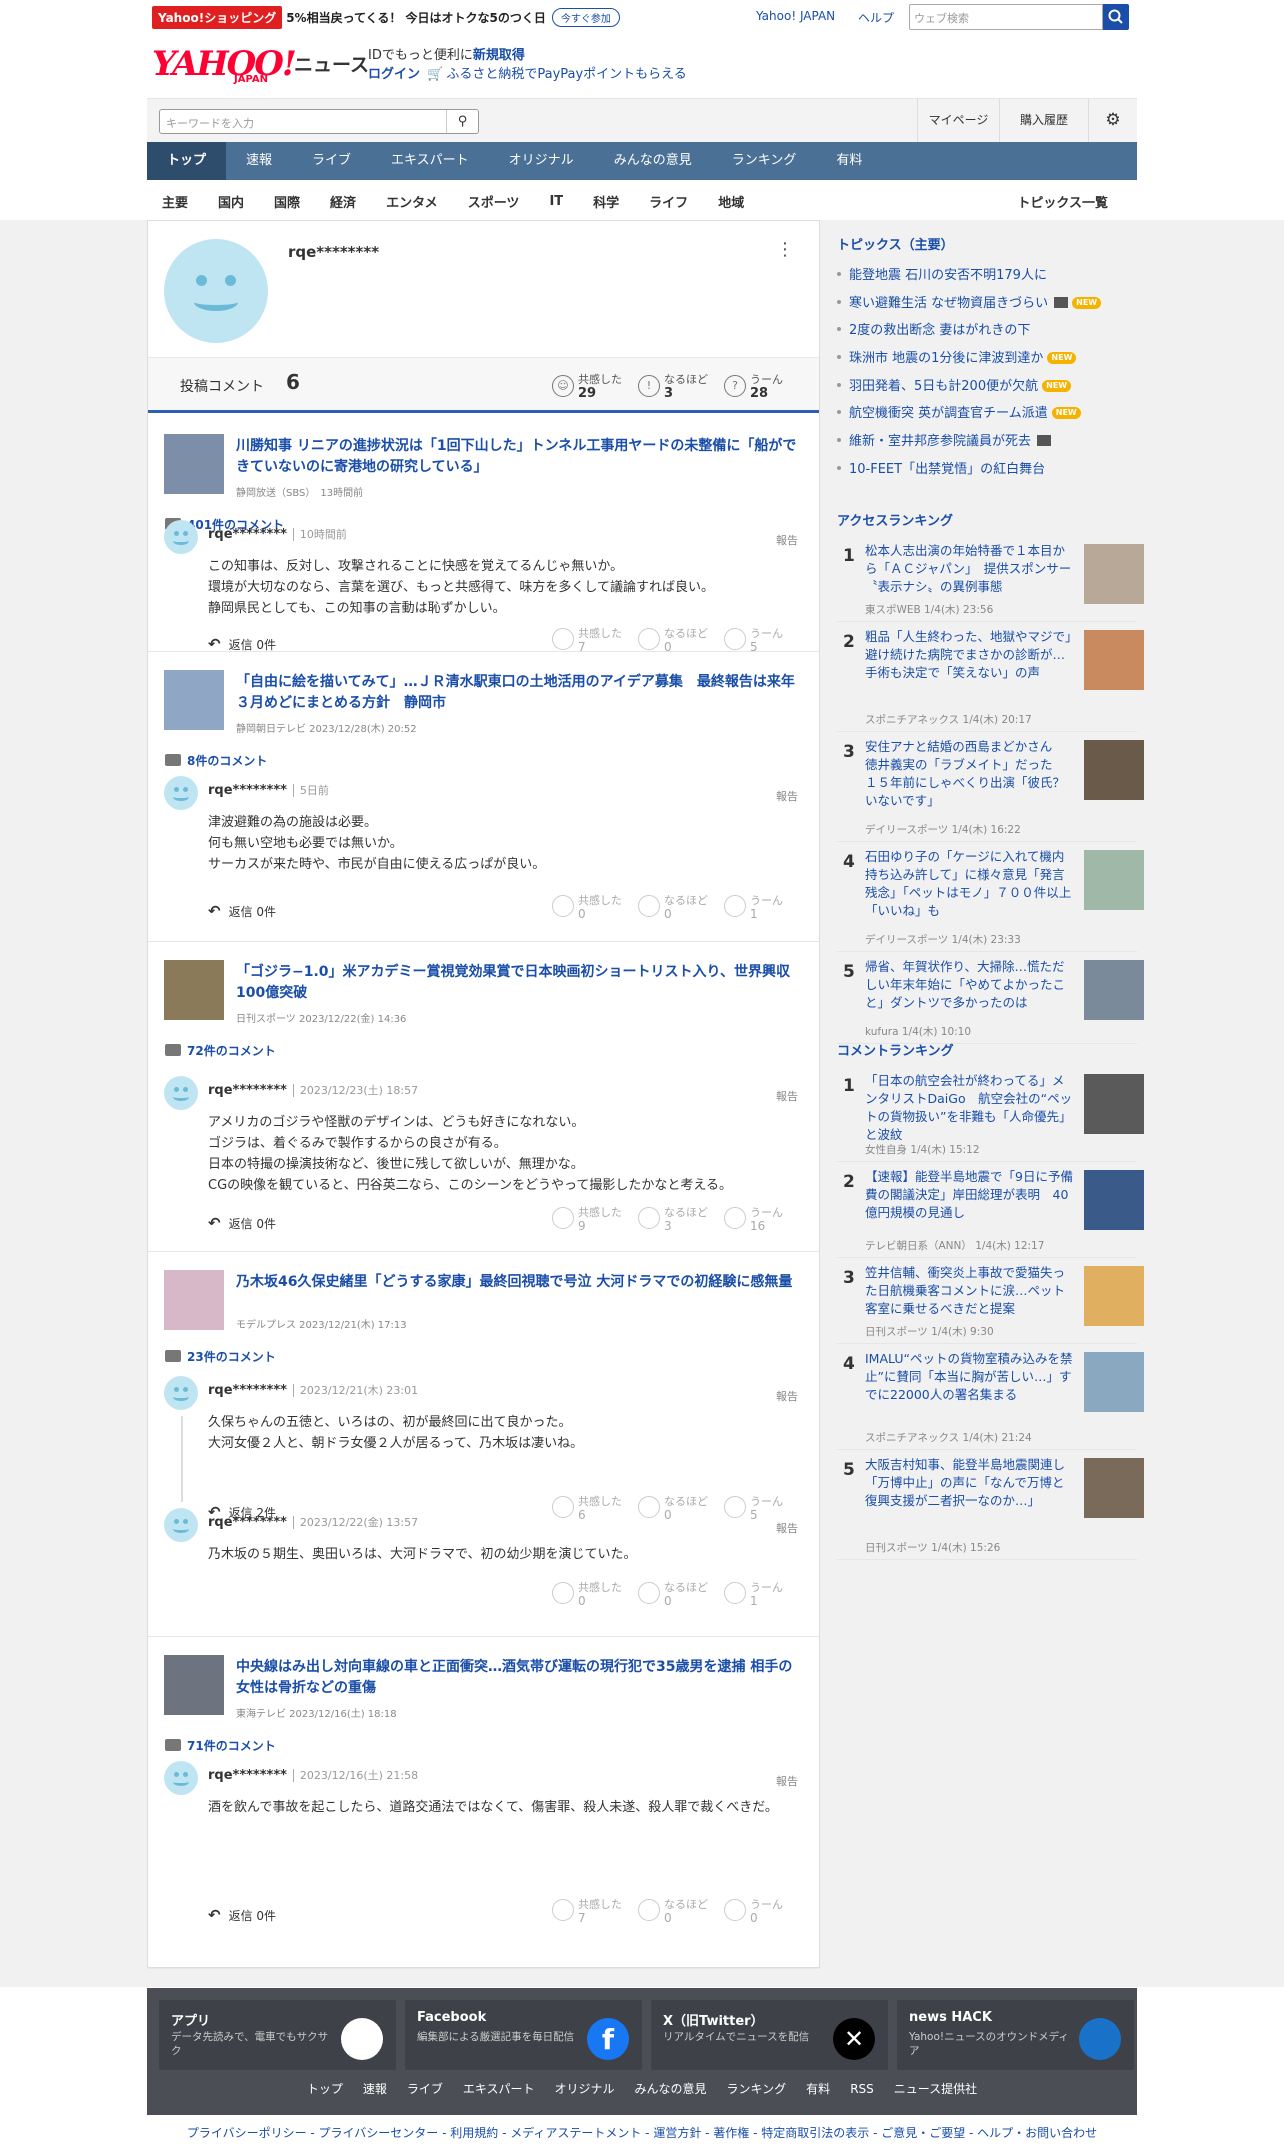  What do you see at coordinates (731, 201) in the screenshot?
I see `cat-local: 地域` at bounding box center [731, 201].